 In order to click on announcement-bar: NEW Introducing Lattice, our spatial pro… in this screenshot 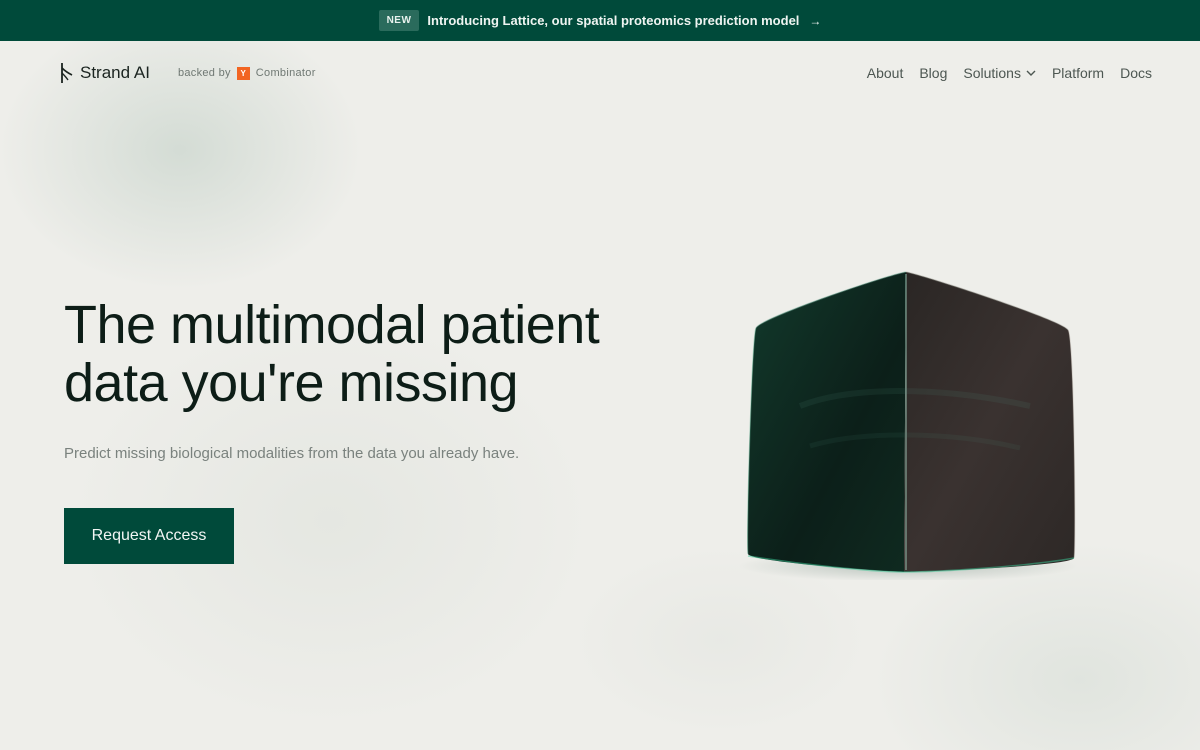, I will do `click(600, 20)`.